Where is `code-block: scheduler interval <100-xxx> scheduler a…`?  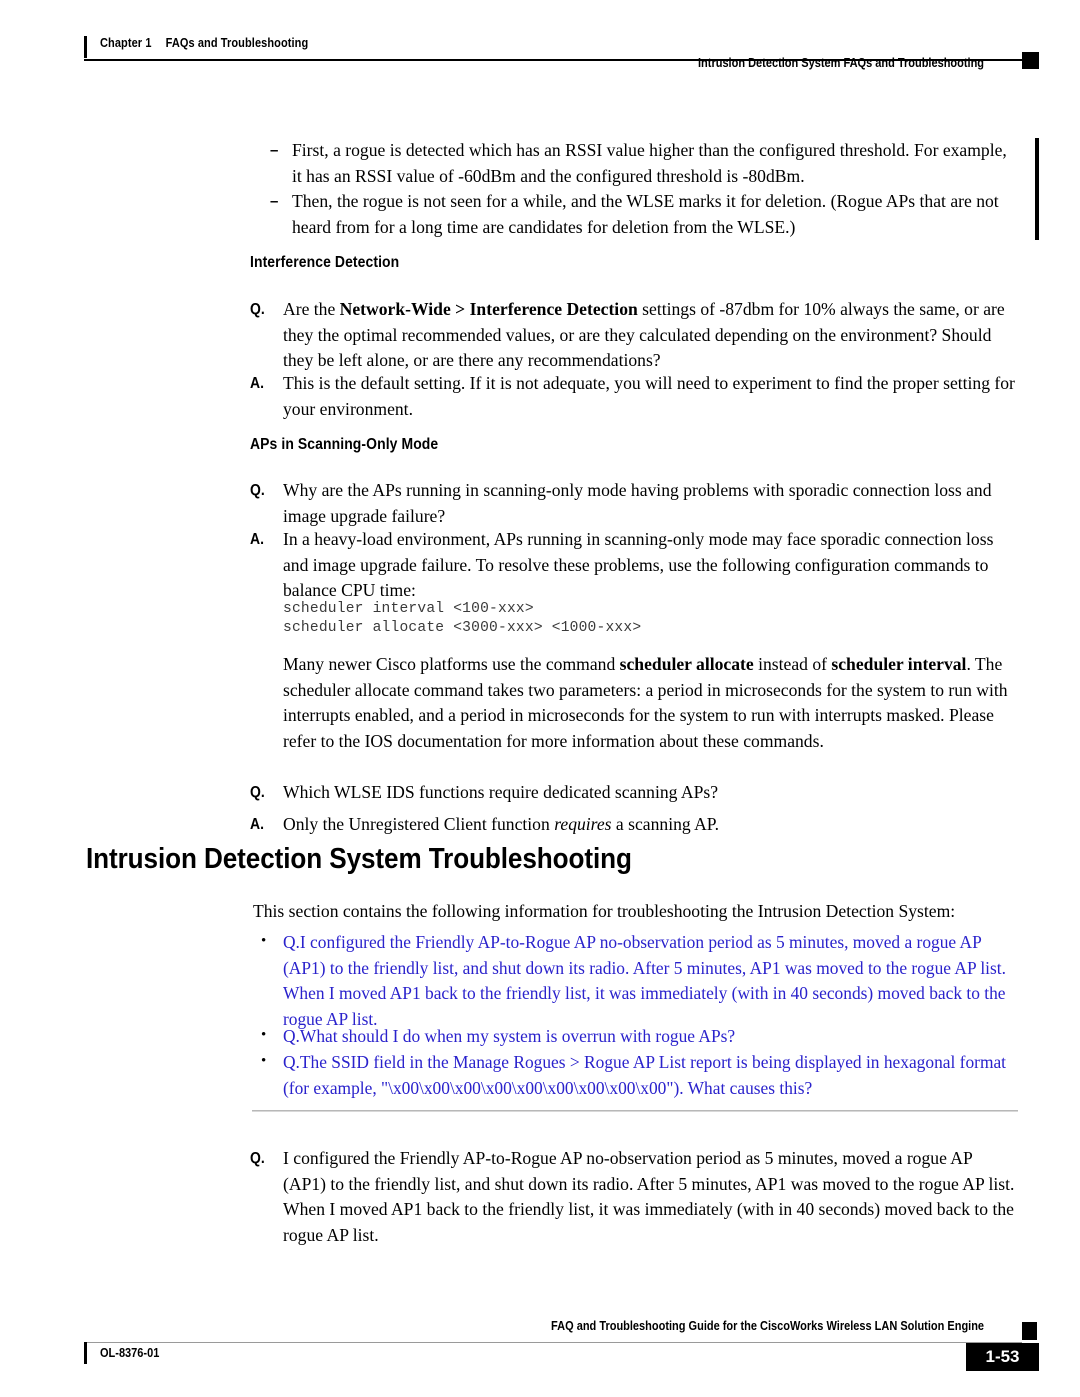 code-block: scheduler interval <100-xxx> scheduler a… is located at coordinates (462, 618).